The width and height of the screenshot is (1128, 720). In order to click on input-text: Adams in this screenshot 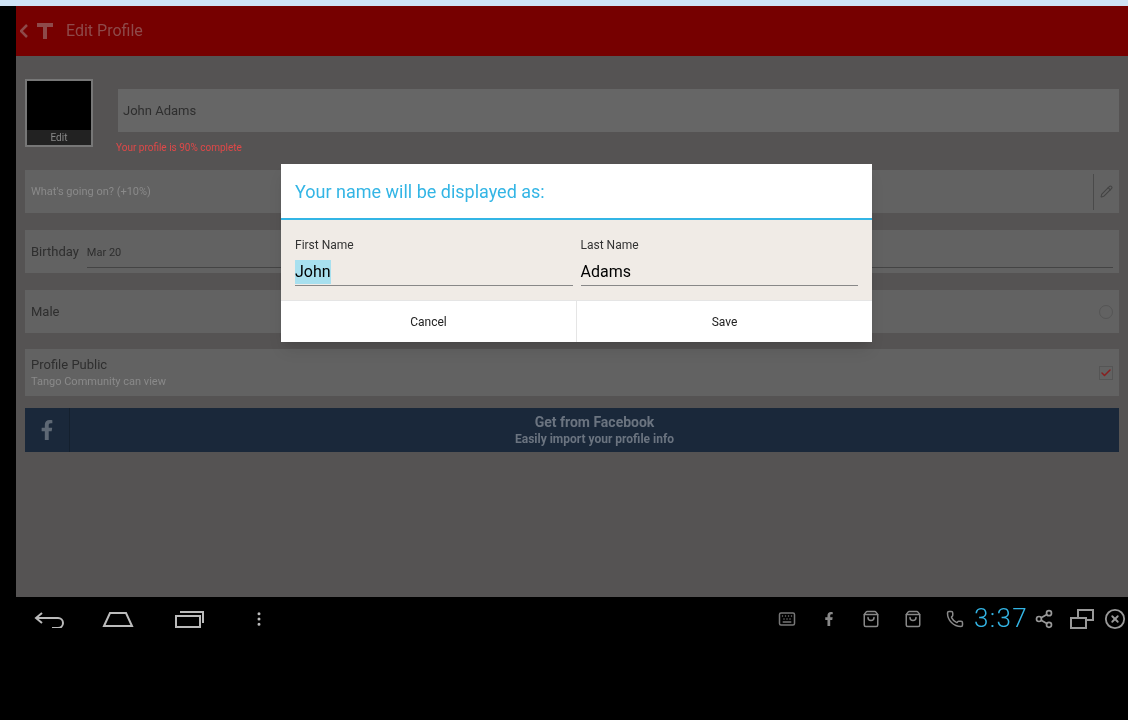, I will do `click(605, 272)`.